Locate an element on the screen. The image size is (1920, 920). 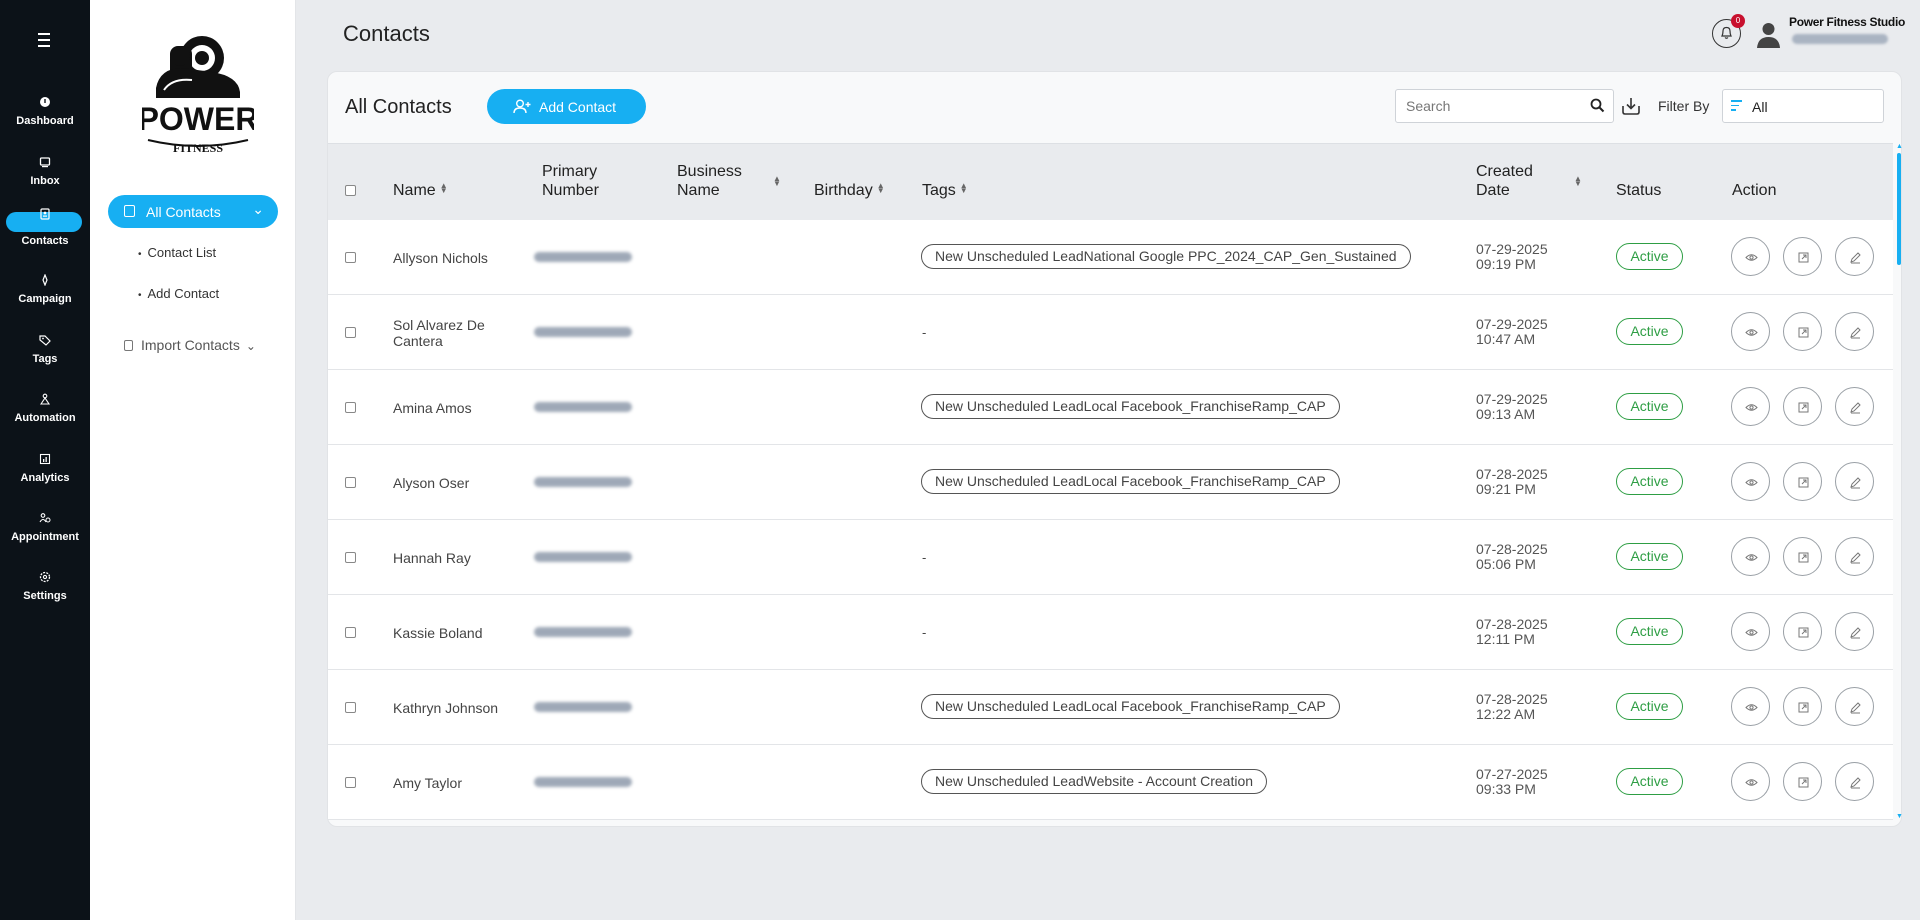
nav-item-dashboard: Dashboard is located at coordinates (45, 115).